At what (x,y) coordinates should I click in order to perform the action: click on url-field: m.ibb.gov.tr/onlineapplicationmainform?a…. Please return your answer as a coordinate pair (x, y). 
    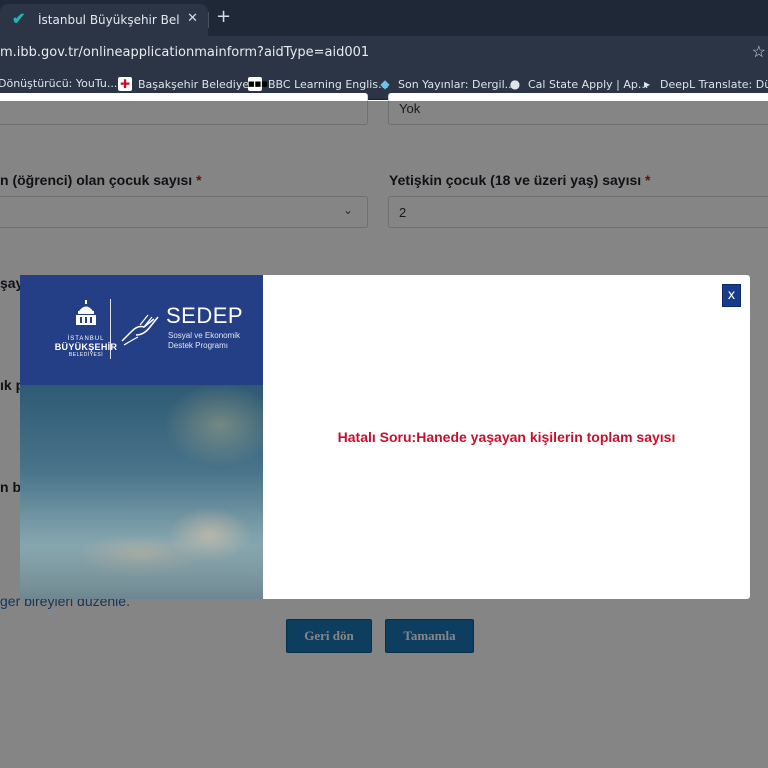
    Looking at the image, I should click on (184, 52).